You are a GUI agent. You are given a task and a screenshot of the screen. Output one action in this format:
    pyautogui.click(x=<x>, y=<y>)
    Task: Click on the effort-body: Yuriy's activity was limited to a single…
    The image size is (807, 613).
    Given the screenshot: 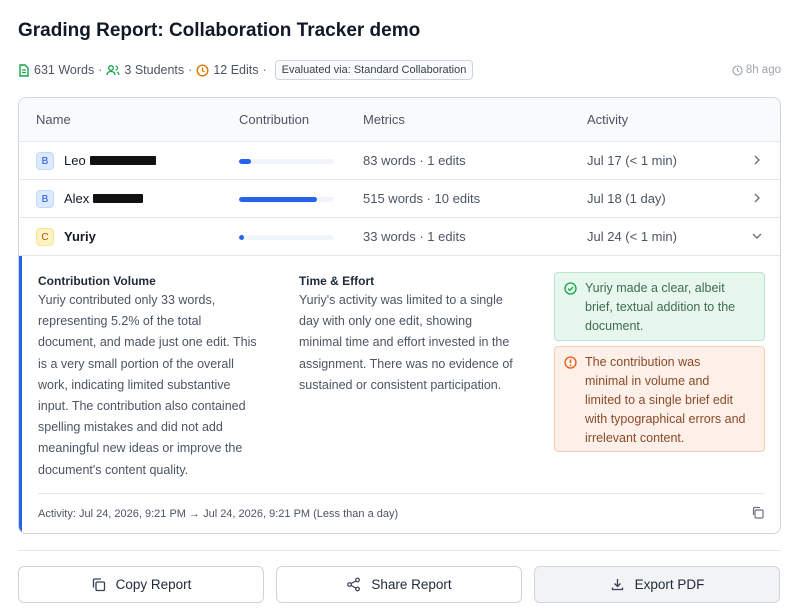 What is the action you would take?
    pyautogui.click(x=406, y=342)
    